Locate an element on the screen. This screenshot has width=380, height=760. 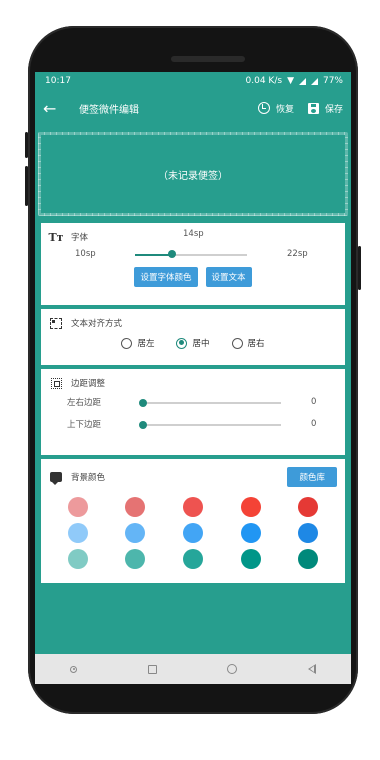
horizontal-margin-thumb is located at coordinates (143, 402).